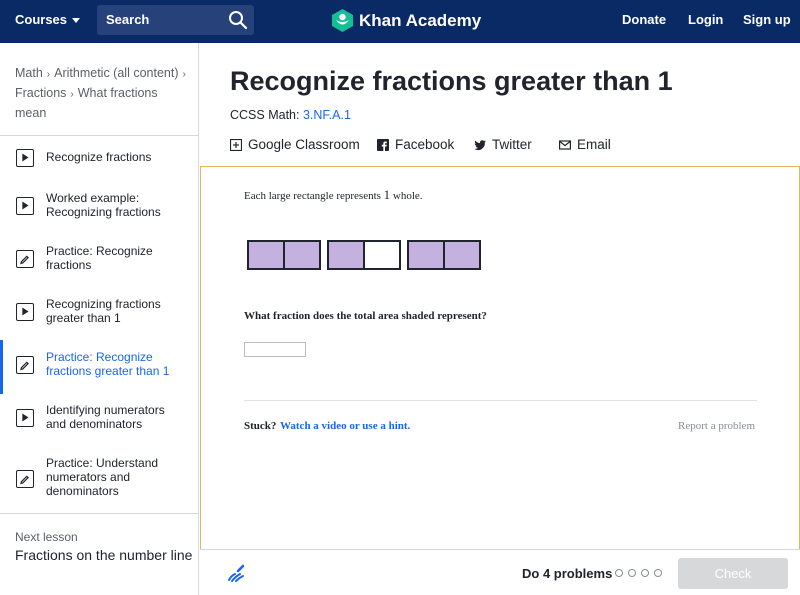 The width and height of the screenshot is (800, 595). Describe the element at coordinates (565, 144) in the screenshot. I see `email-icon` at that location.